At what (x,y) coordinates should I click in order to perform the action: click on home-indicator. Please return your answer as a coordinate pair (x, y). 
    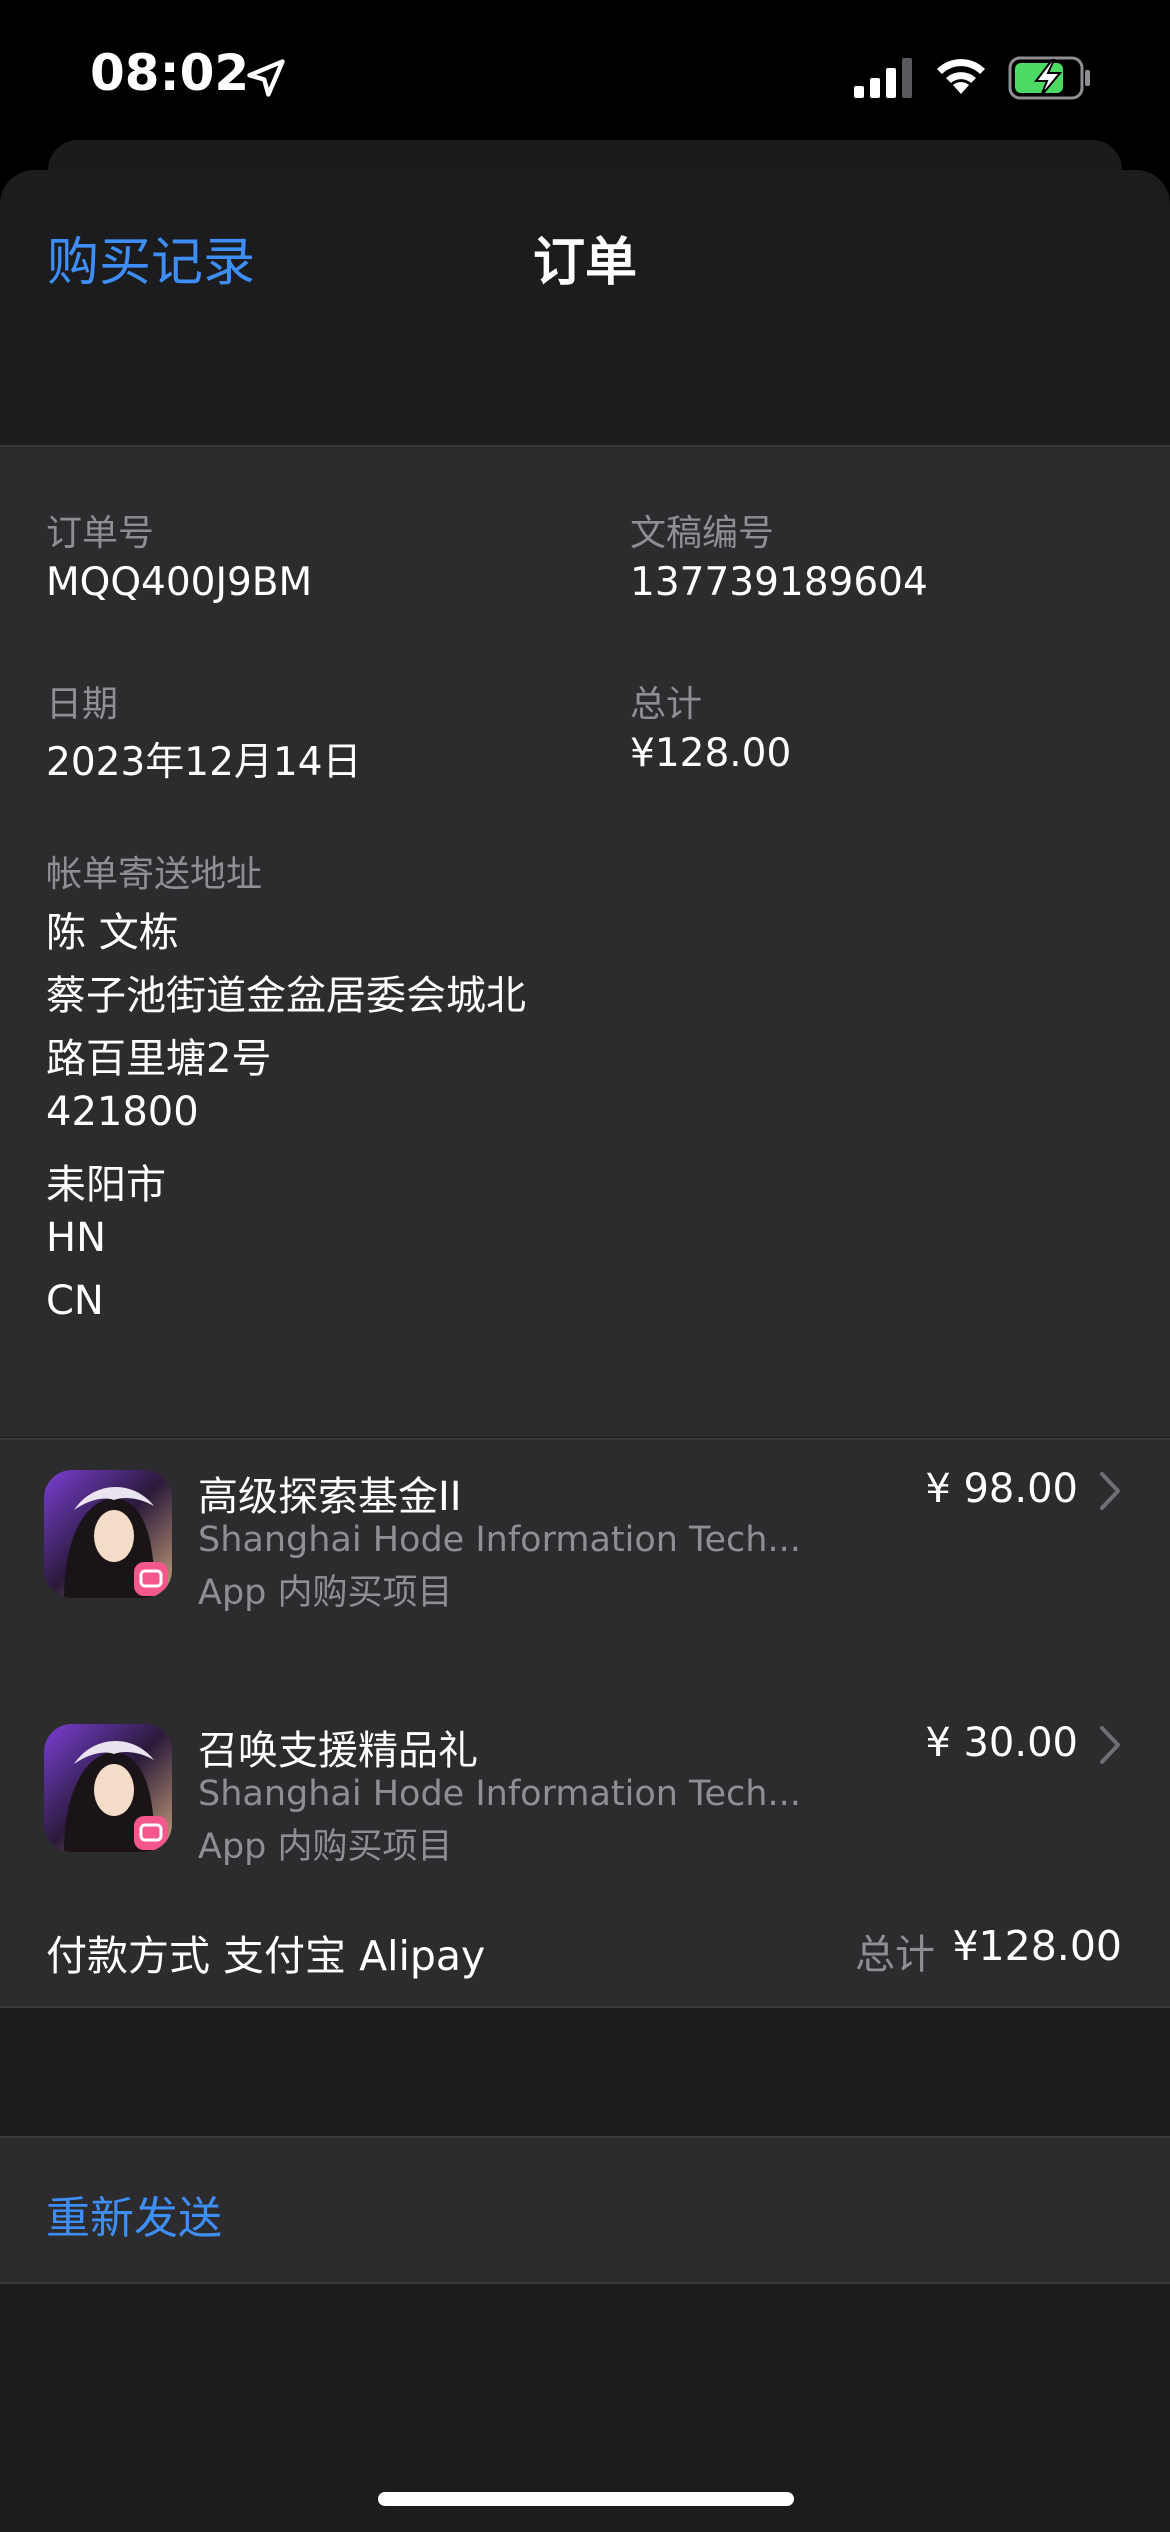
    Looking at the image, I should click on (586, 2499).